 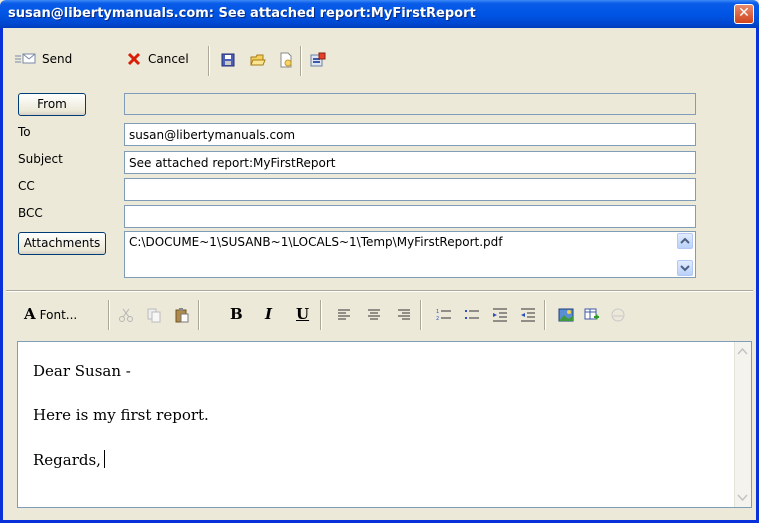 I want to click on open-folder-icon, so click(x=258, y=60).